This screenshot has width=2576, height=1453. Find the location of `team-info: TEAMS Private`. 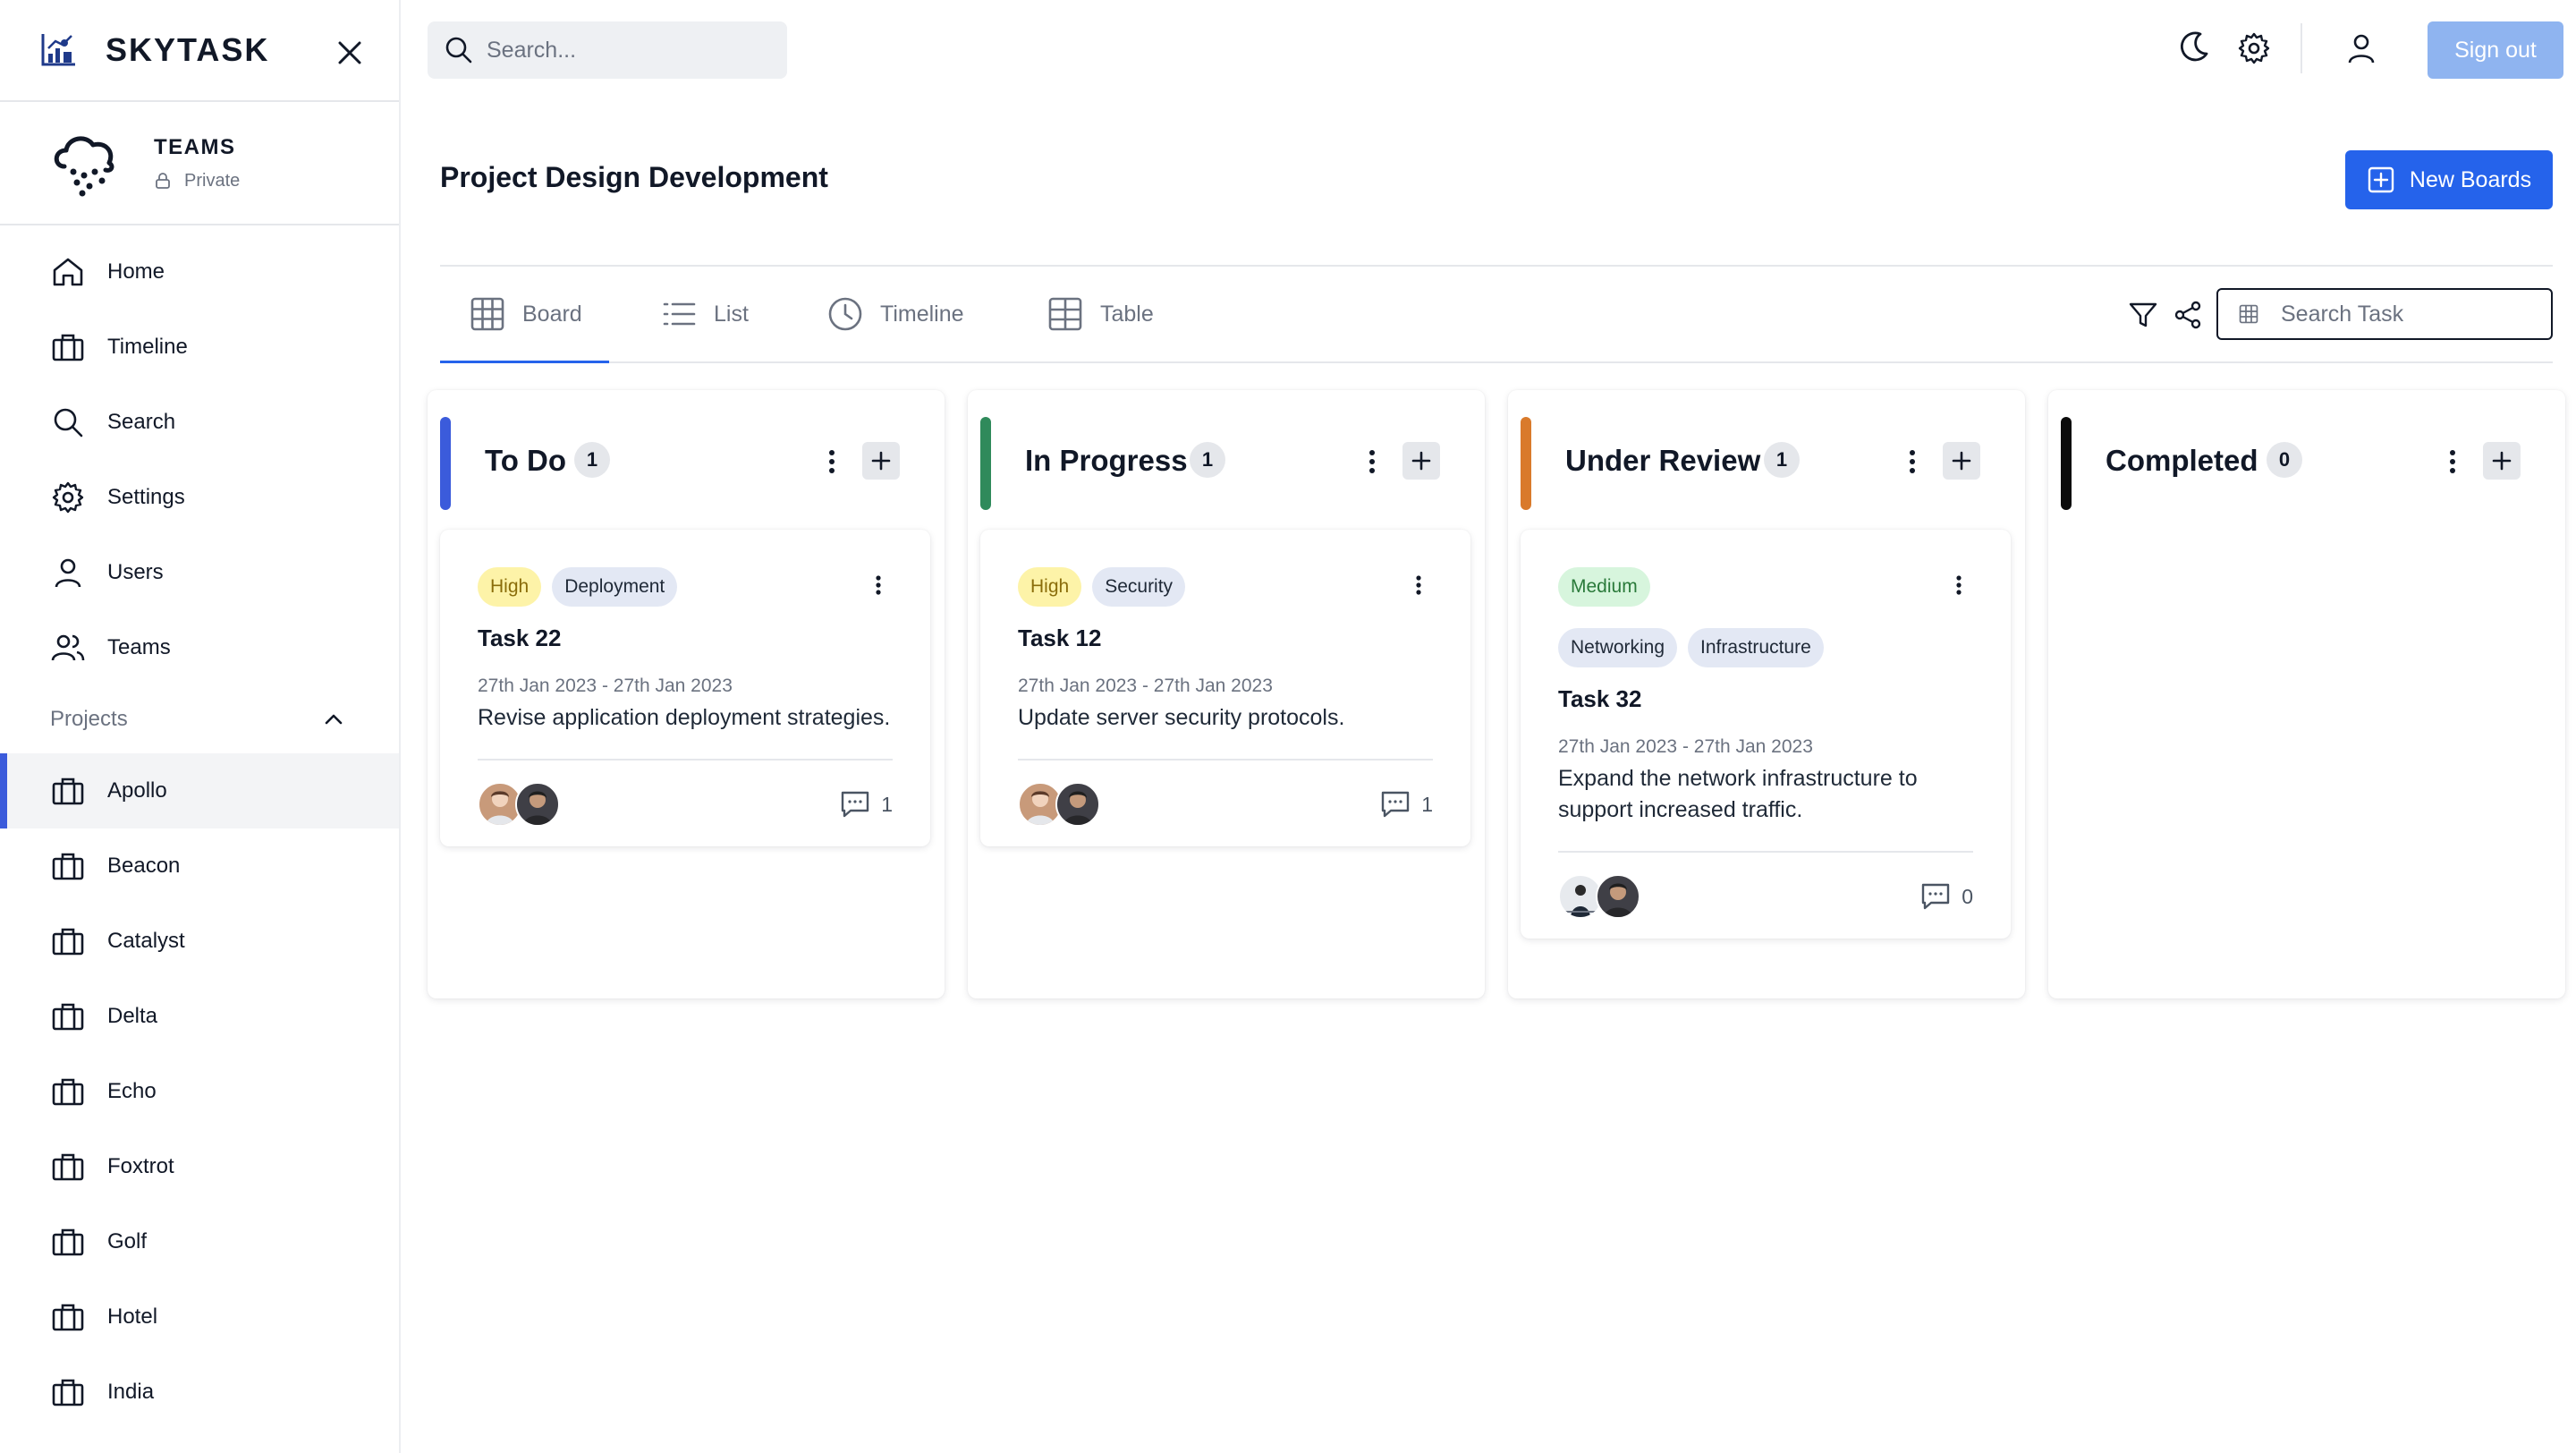

team-info: TEAMS Private is located at coordinates (199, 163).